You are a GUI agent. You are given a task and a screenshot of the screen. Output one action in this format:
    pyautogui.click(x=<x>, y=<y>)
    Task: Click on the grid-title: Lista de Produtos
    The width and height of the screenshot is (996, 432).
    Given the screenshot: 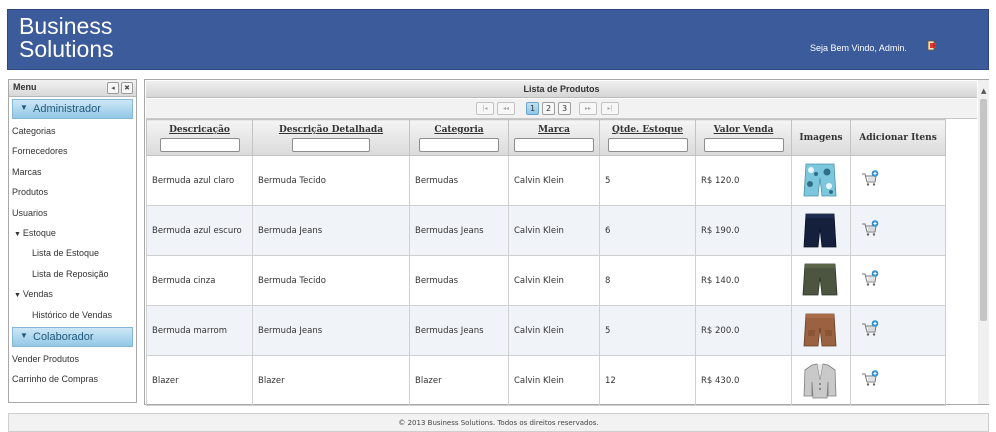 What is the action you would take?
    pyautogui.click(x=561, y=89)
    